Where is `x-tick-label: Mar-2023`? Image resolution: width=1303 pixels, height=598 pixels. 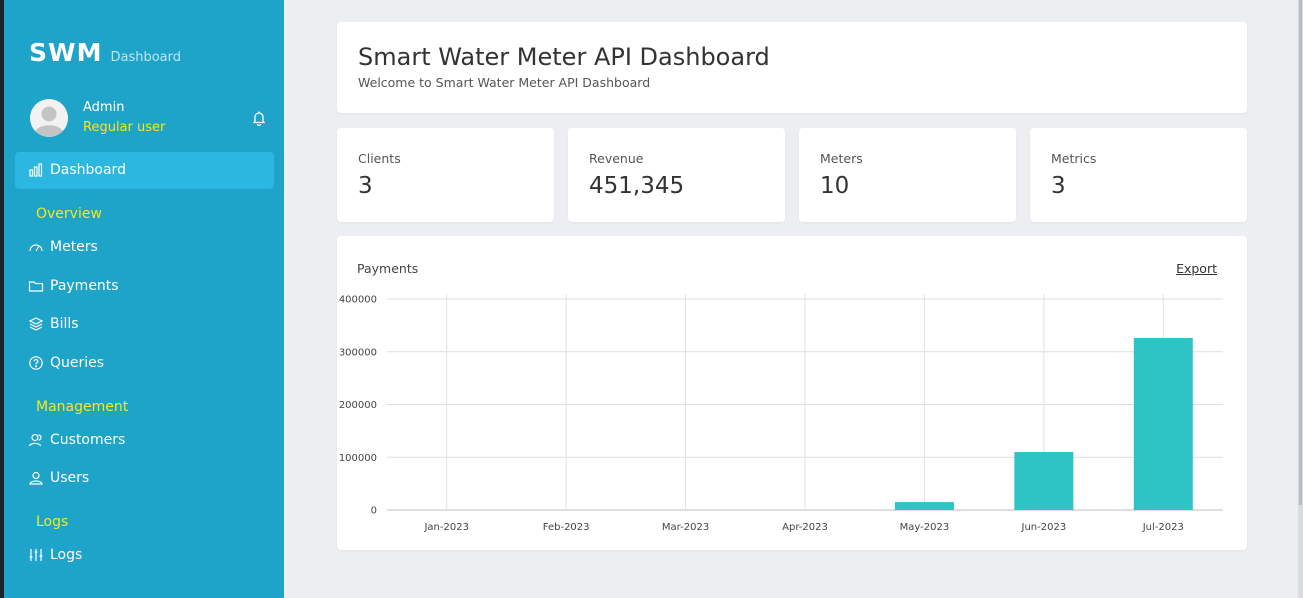 x-tick-label: Mar-2023 is located at coordinates (685, 527).